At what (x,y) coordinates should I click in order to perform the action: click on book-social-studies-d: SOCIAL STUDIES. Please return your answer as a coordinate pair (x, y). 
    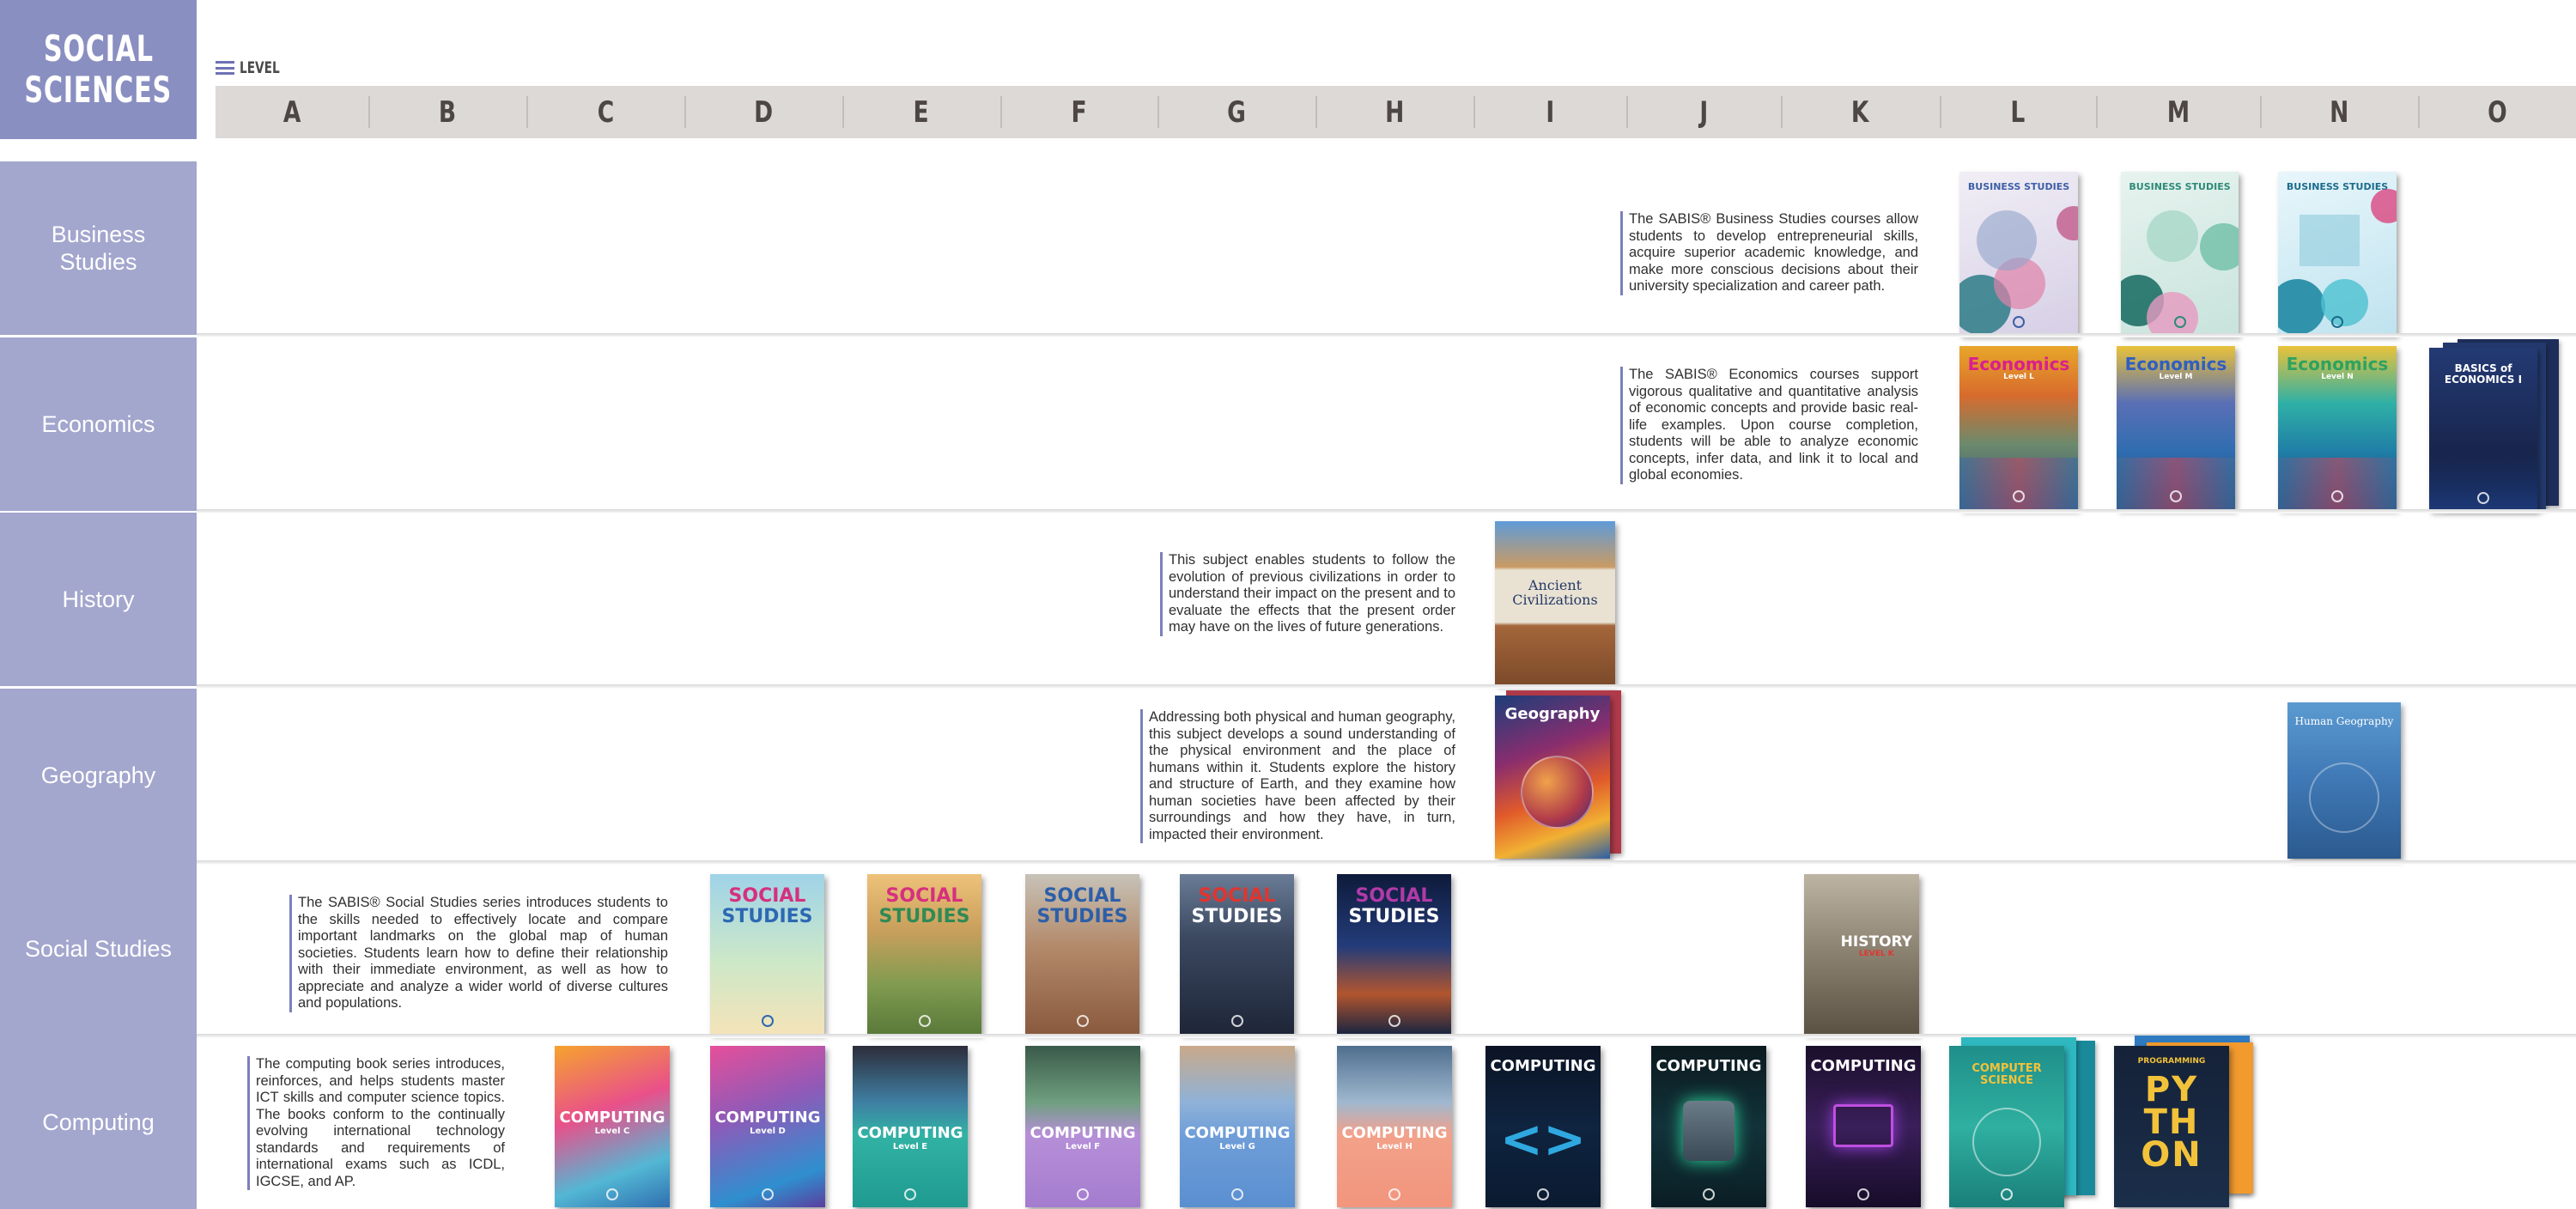
    Looking at the image, I should click on (767, 954).